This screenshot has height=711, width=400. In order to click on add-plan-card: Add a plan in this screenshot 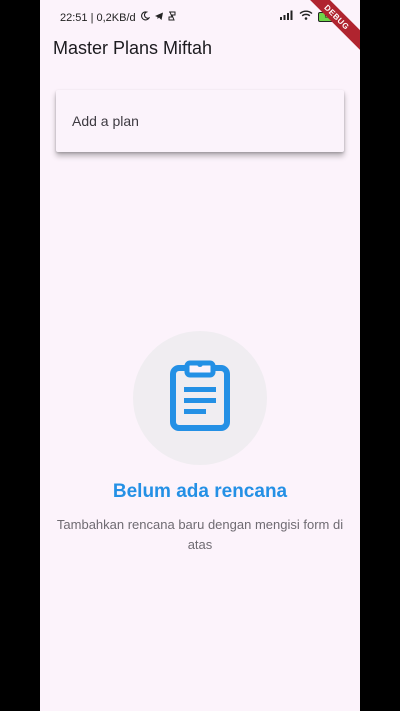, I will do `click(200, 121)`.